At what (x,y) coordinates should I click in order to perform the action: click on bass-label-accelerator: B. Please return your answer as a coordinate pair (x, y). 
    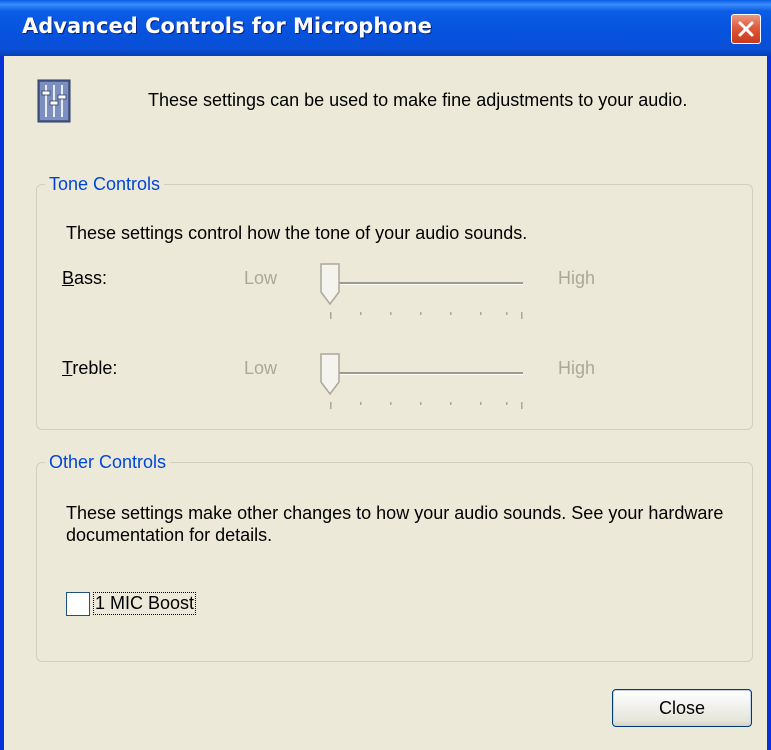
    Looking at the image, I should click on (68, 278).